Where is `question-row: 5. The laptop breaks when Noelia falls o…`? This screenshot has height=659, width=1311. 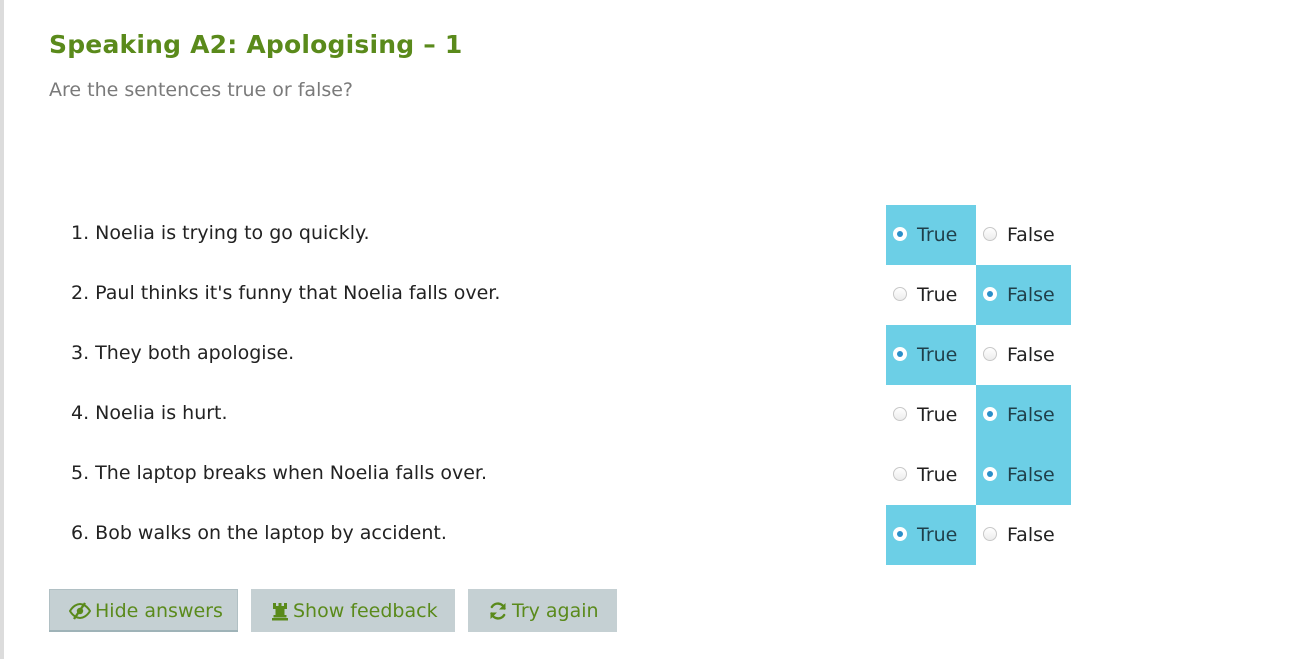 question-row: 5. The laptop breaks when Noelia falls o… is located at coordinates (599, 475).